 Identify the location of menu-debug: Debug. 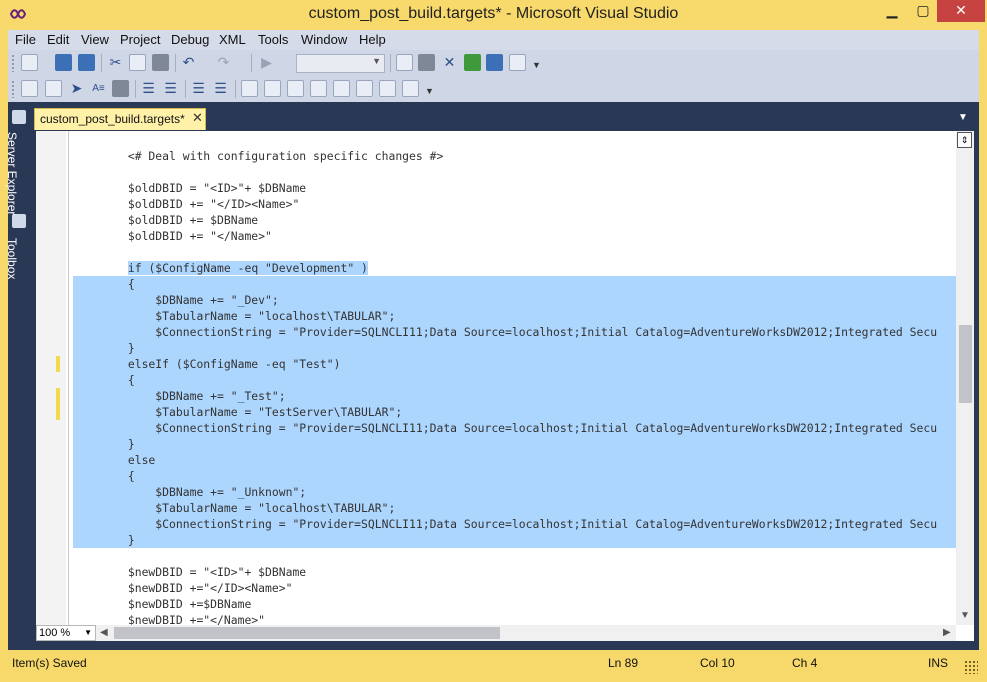
(190, 39).